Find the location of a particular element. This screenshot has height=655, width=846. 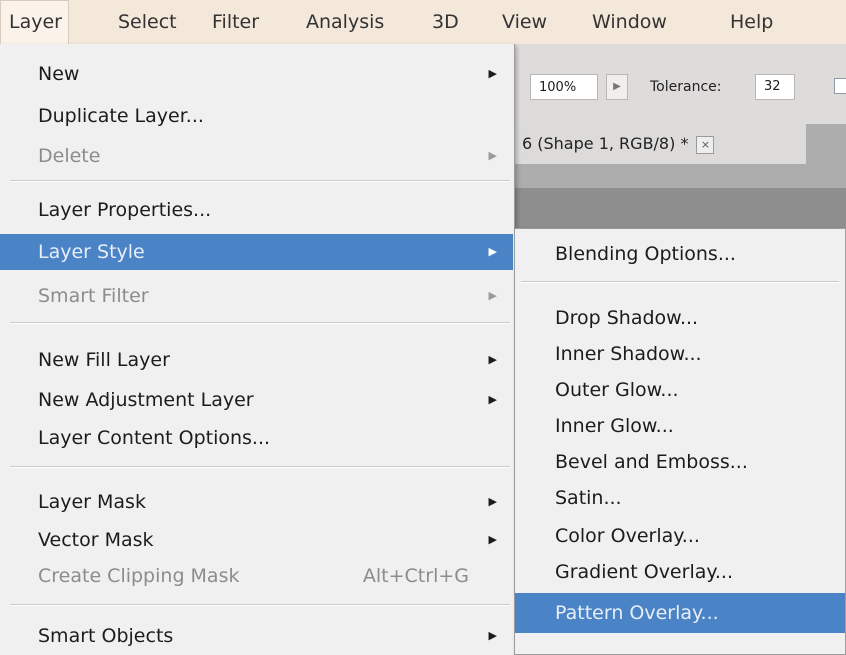

document-tab-bar: 6 (Shape 1, RGB/8) * × is located at coordinates (673, 156).